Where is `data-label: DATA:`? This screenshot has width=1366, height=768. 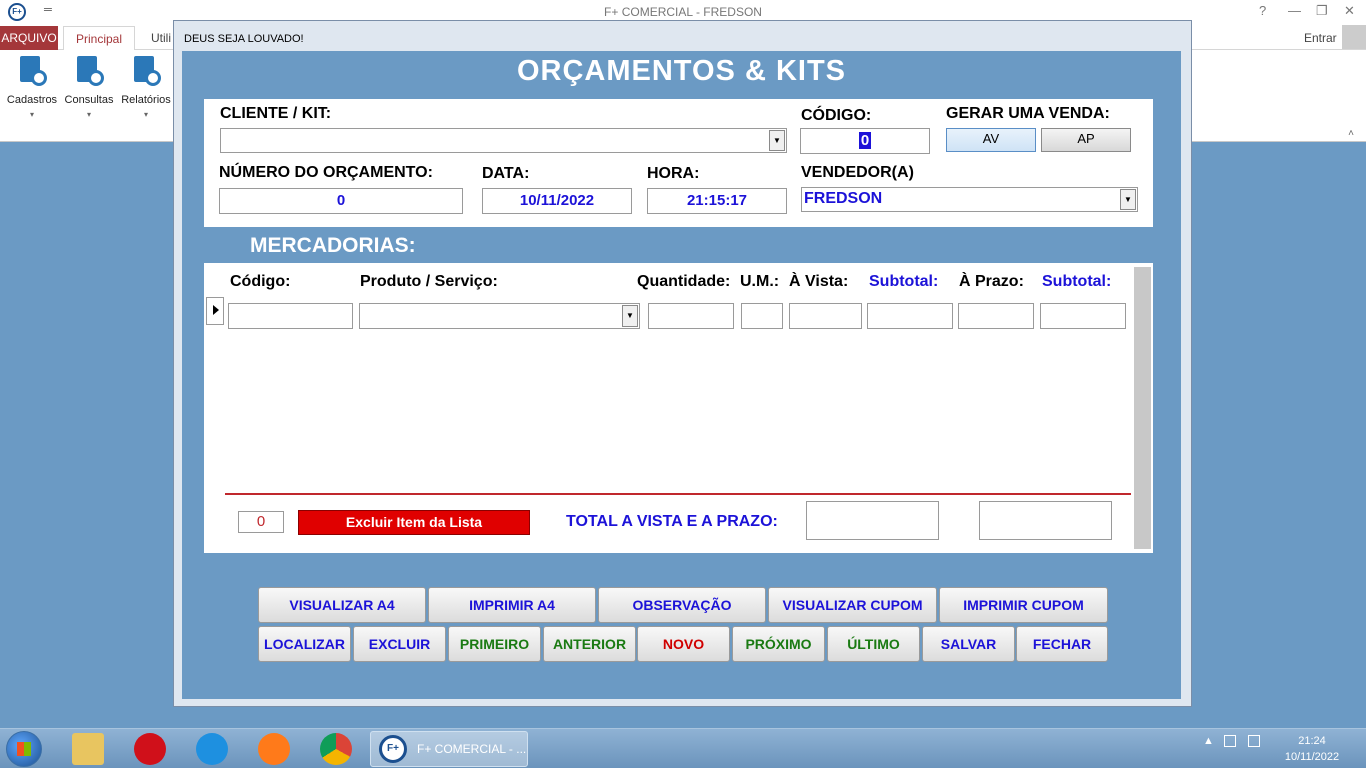 data-label: DATA: is located at coordinates (506, 173).